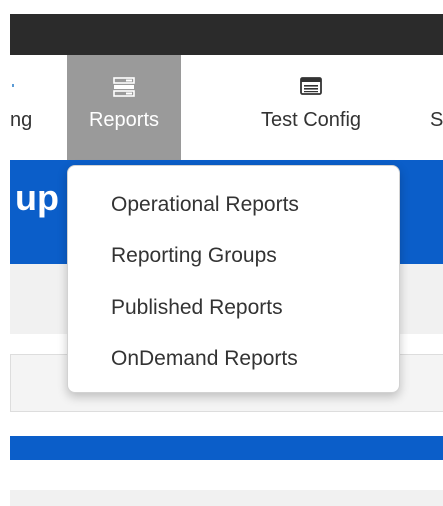  What do you see at coordinates (311, 107) in the screenshot?
I see `nav-tab-test-config: Test Config` at bounding box center [311, 107].